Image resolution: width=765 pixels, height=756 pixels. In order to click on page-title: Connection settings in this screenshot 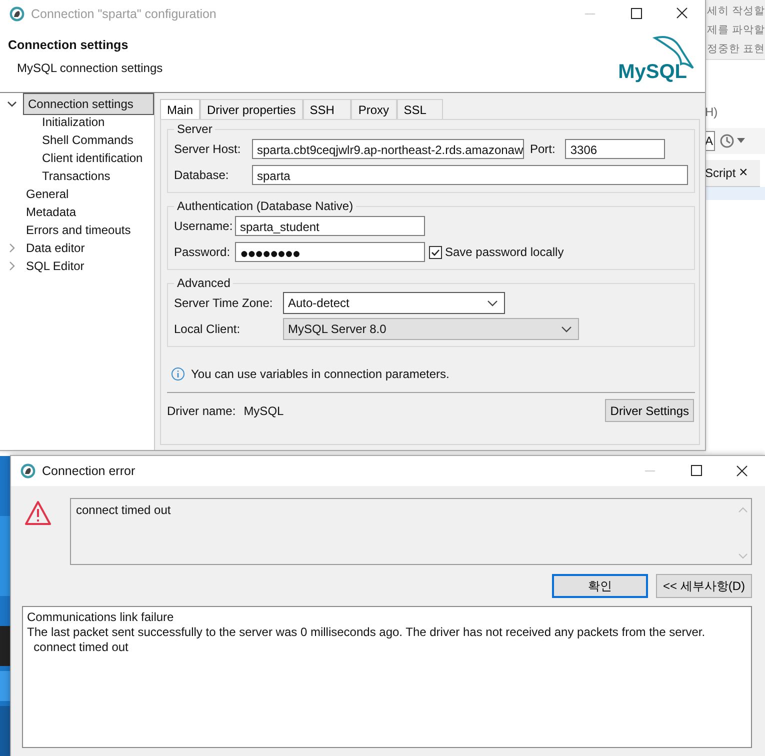, I will do `click(69, 45)`.